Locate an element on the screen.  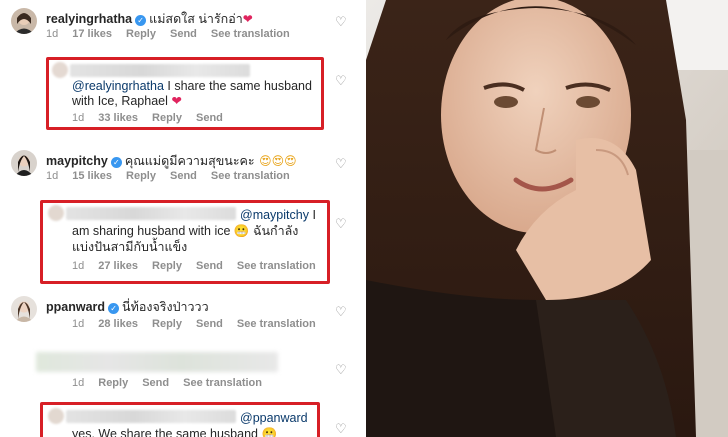
comment-text: แม่สดใส น่ารักอ่า is located at coordinates (196, 19).